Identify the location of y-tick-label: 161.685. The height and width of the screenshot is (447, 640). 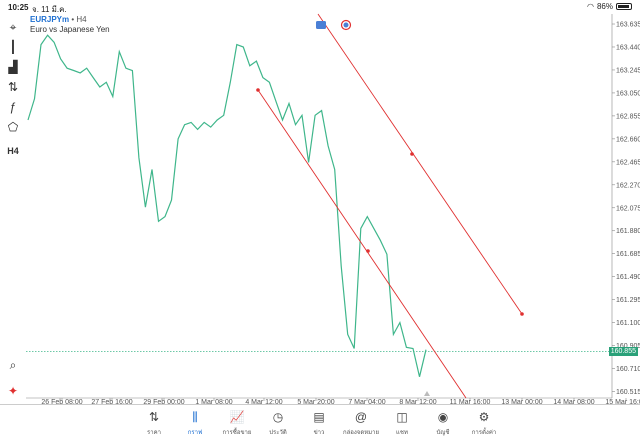
(628, 254).